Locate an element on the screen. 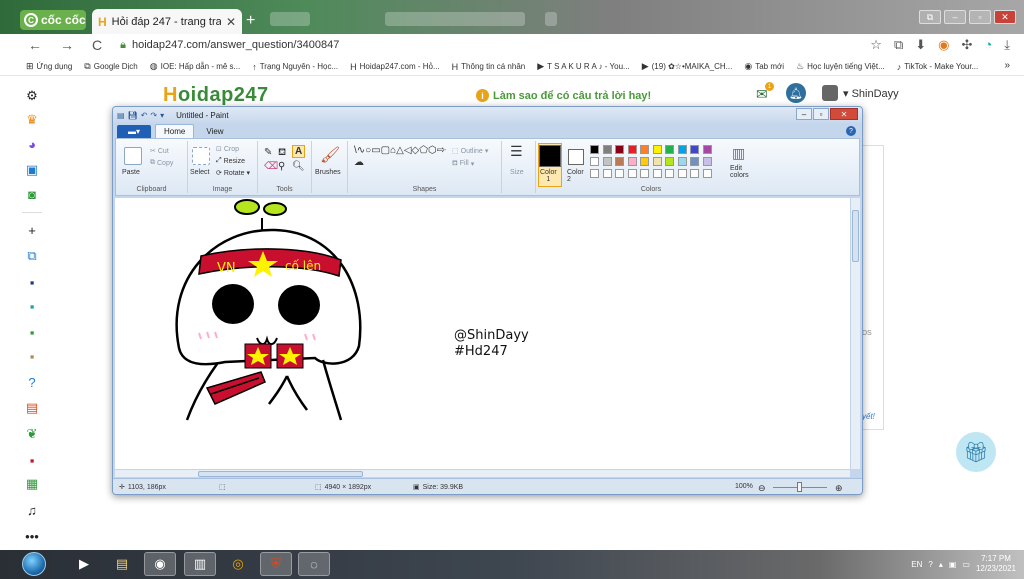 This screenshot has width=1024, height=579. panel-link: yết! is located at coordinates (868, 416).